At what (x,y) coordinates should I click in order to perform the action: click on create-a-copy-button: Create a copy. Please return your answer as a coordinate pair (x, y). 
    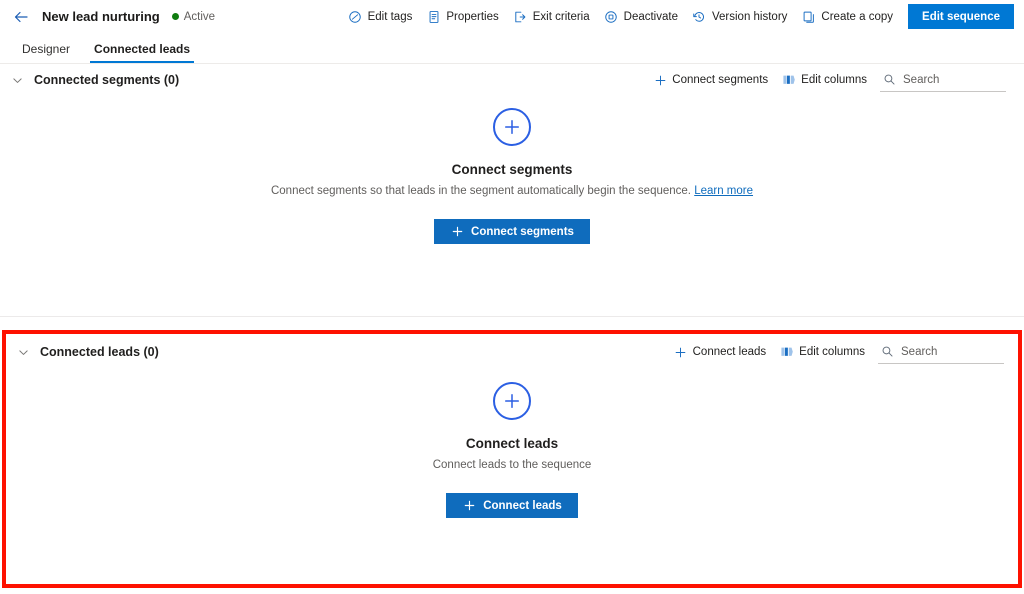
    Looking at the image, I should click on (847, 17).